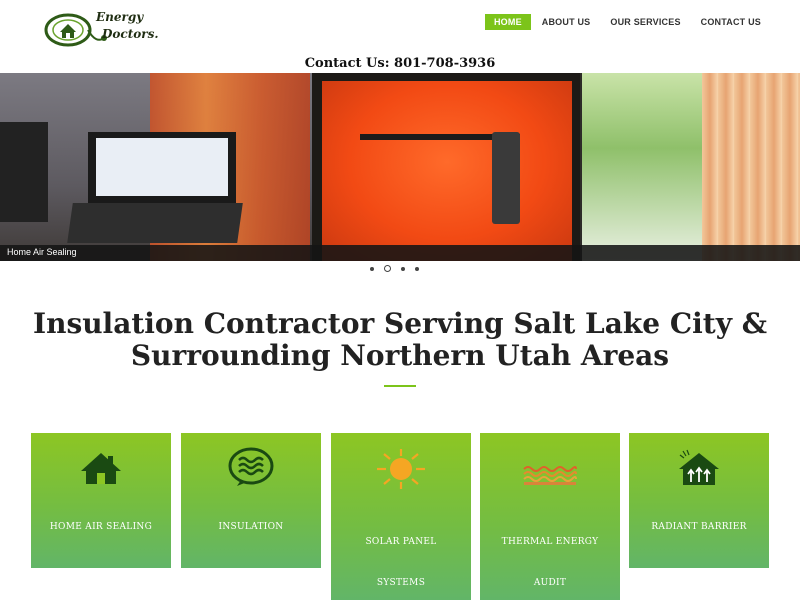  What do you see at coordinates (507, 22) in the screenshot?
I see `nav-home: HOME` at bounding box center [507, 22].